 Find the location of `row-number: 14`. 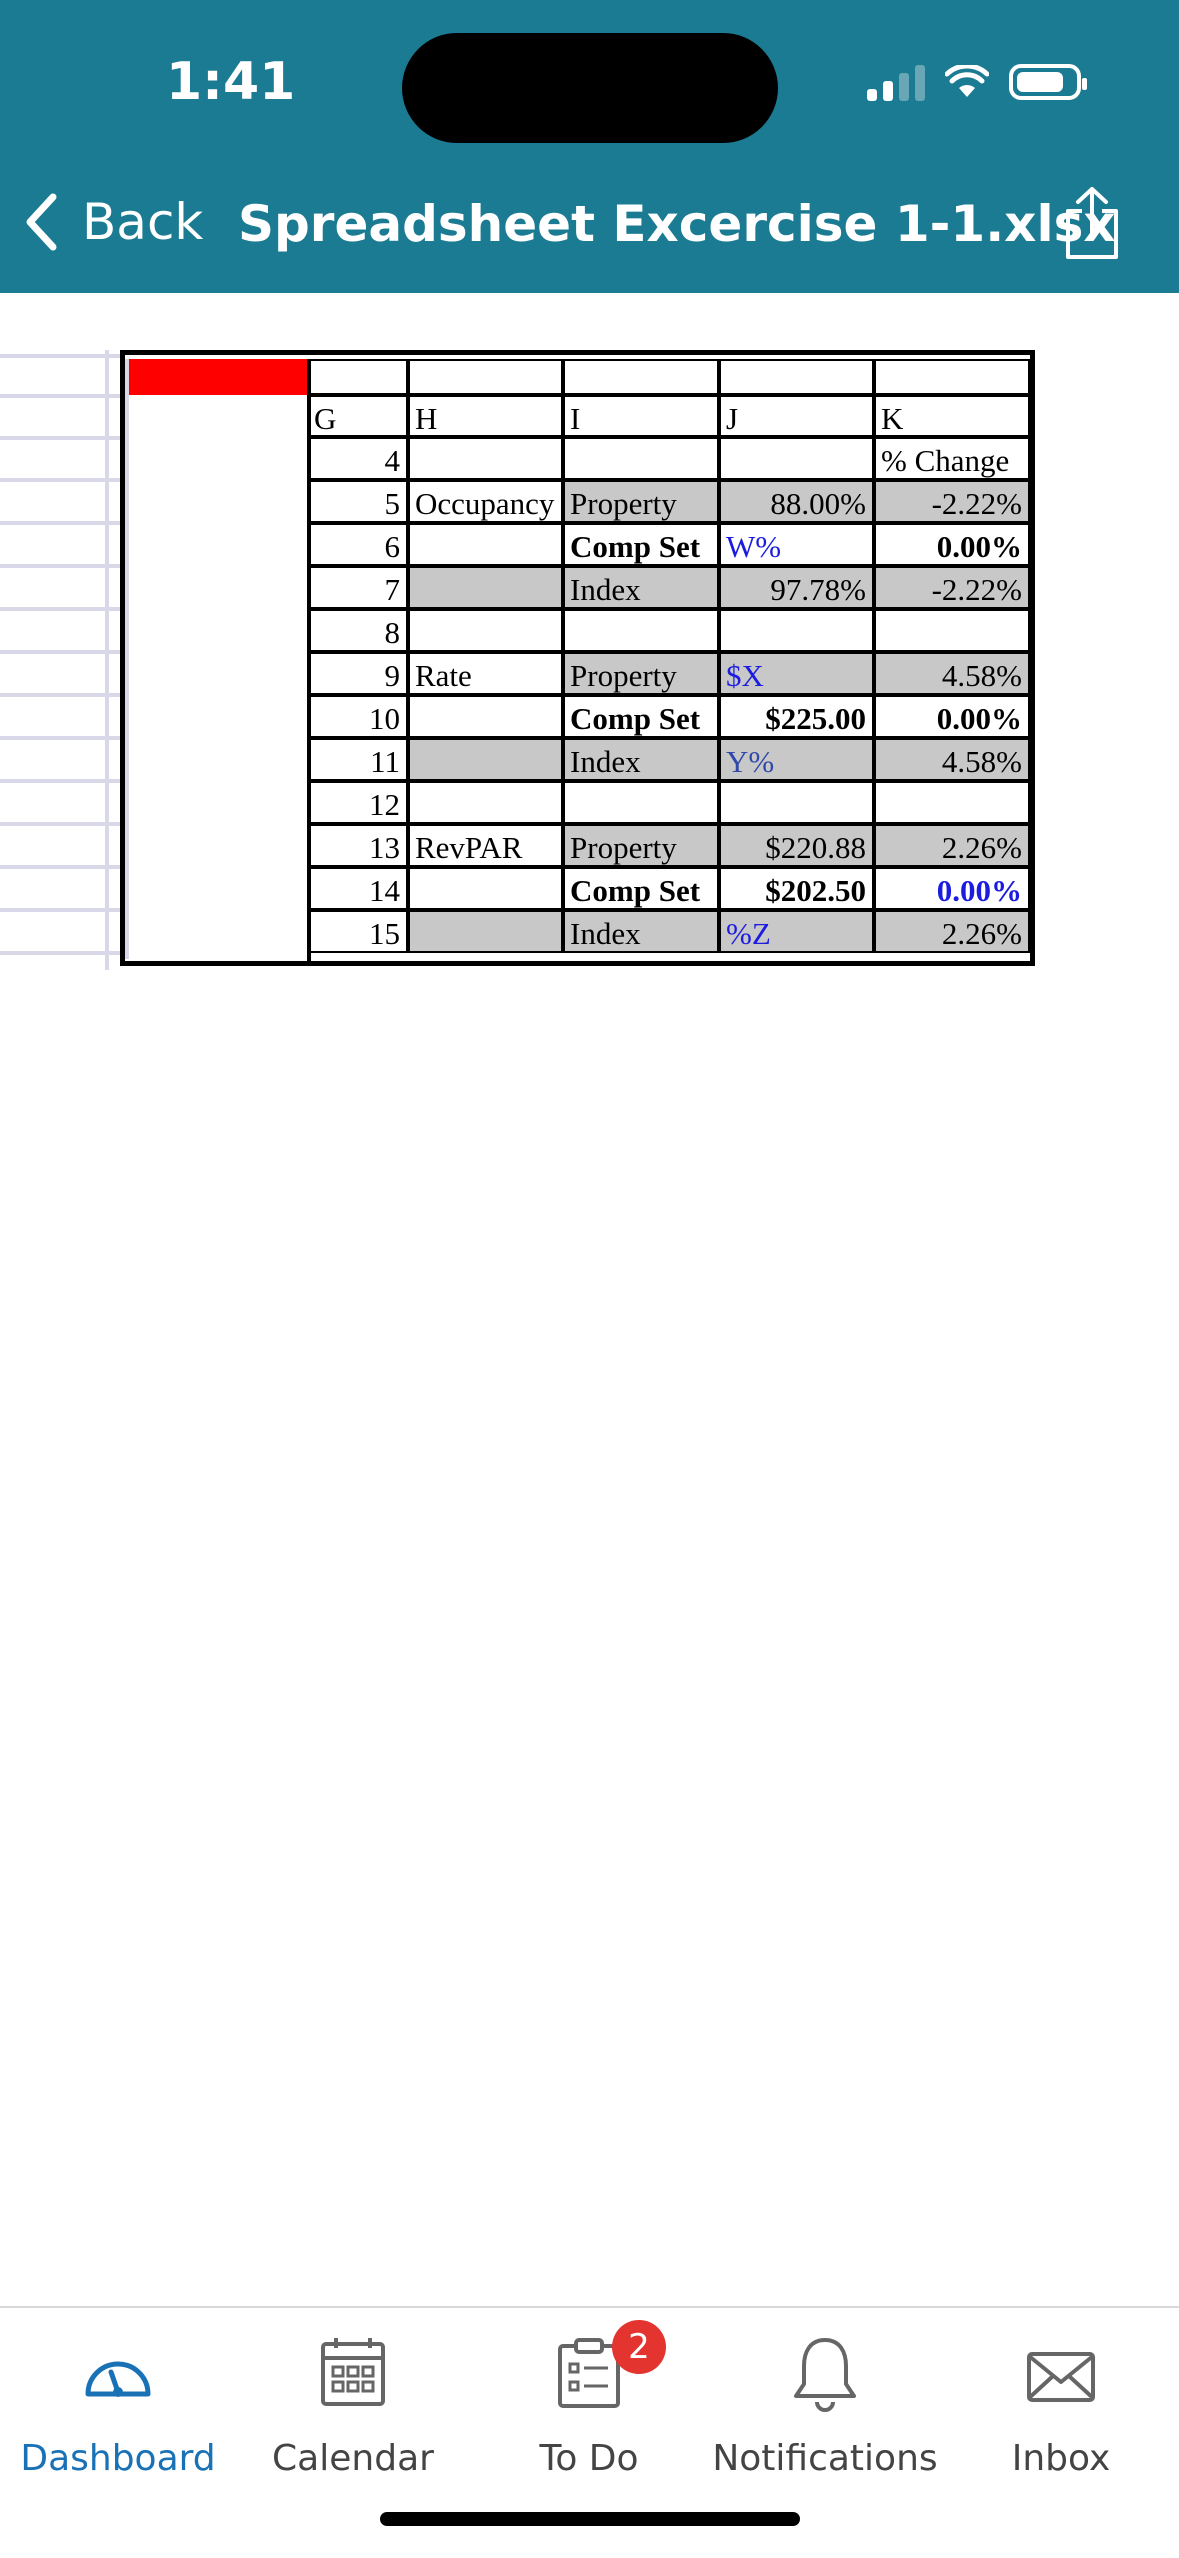

row-number: 14 is located at coordinates (357, 888).